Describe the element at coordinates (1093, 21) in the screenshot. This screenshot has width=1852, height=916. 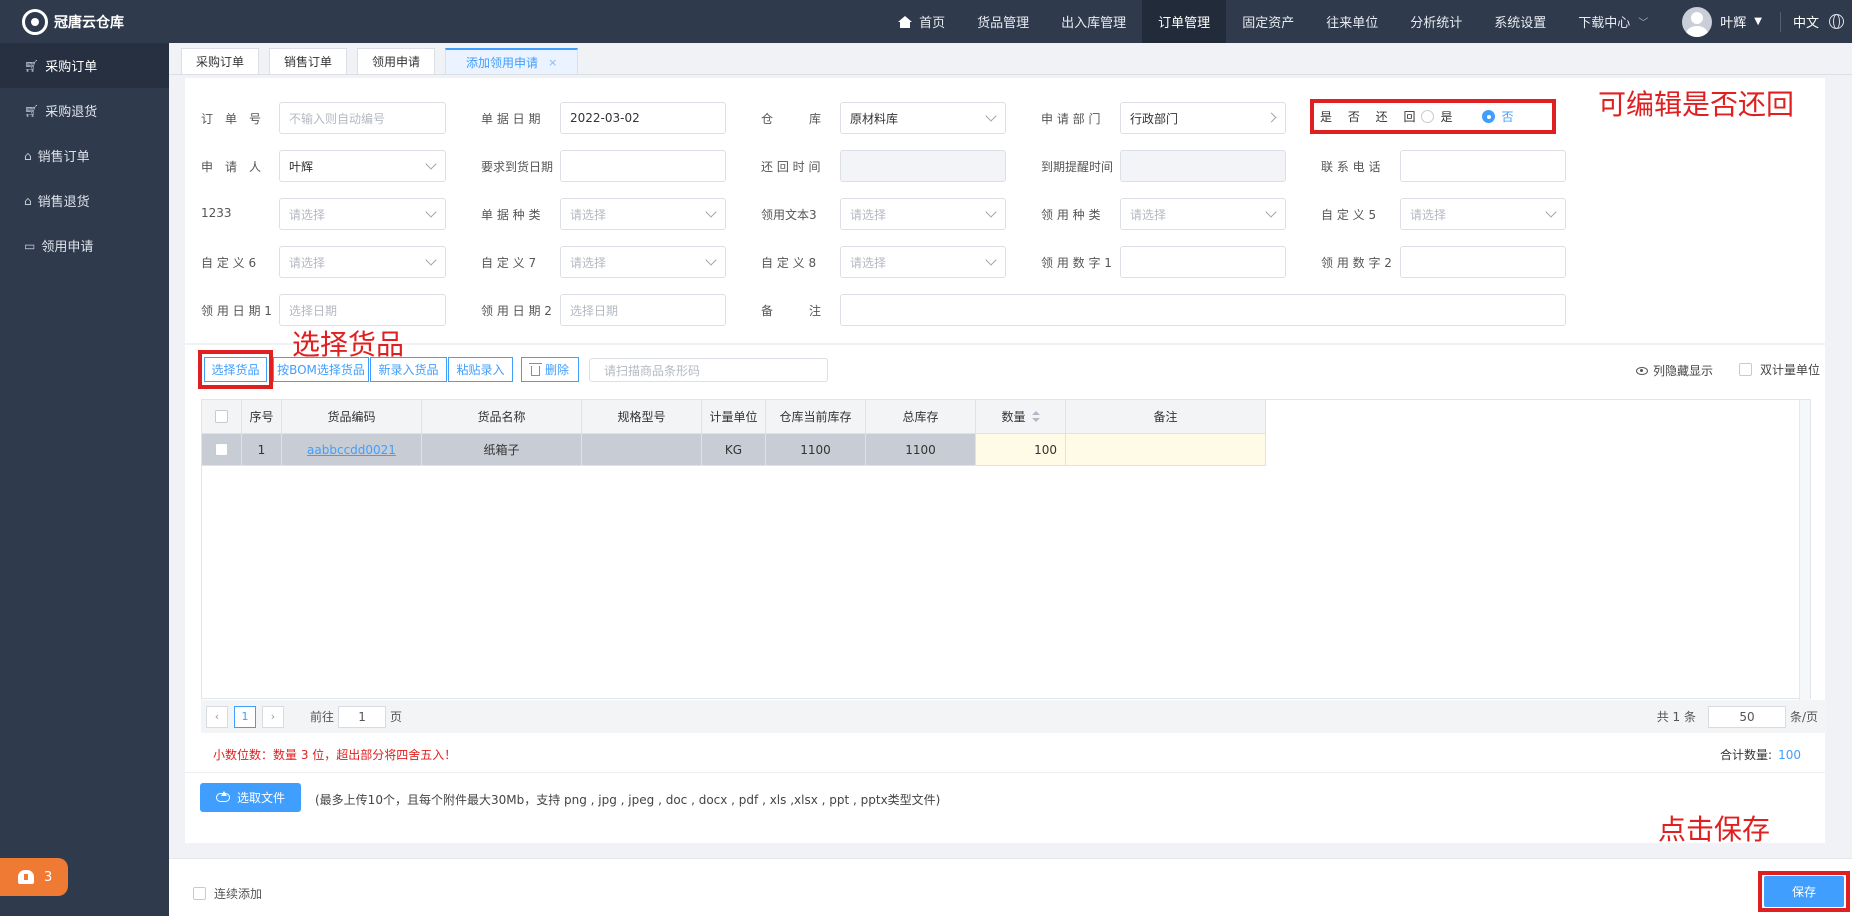
I see `nav-inout: 出入库管理` at that location.